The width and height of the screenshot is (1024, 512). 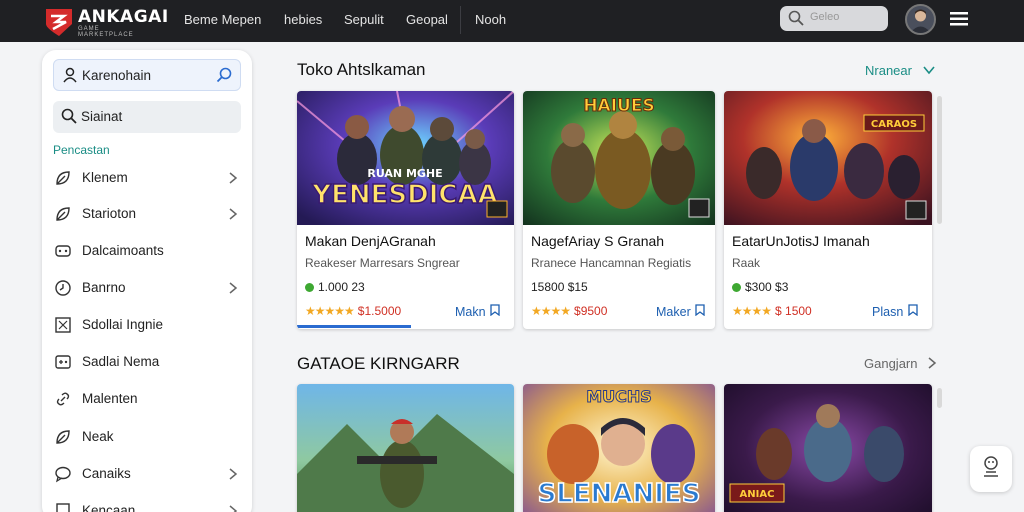 What do you see at coordinates (63, 325) in the screenshot?
I see `puzzle-icon` at bounding box center [63, 325].